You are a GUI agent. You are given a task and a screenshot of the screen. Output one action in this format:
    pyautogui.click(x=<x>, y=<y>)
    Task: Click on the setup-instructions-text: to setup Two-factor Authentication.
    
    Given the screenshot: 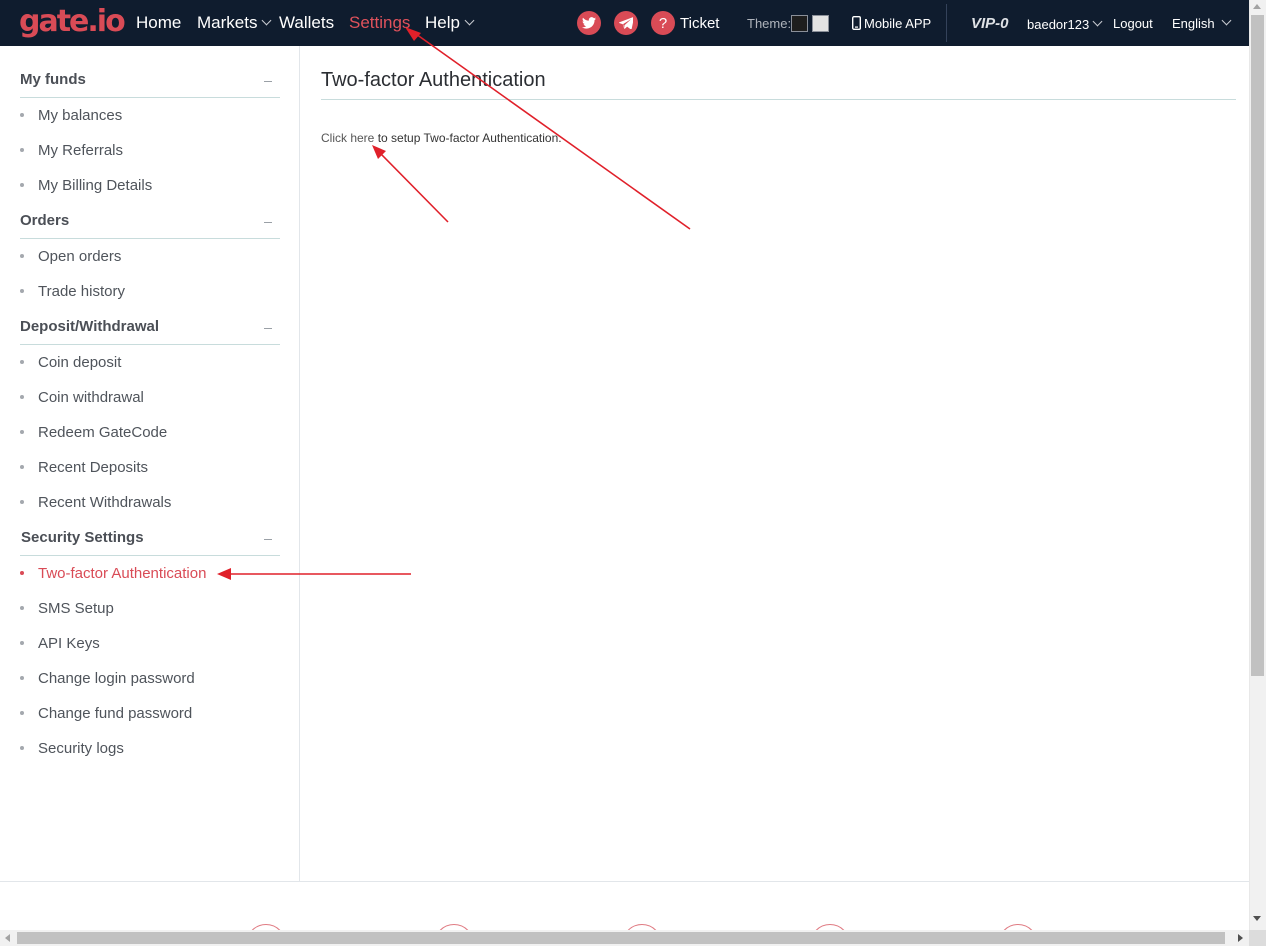 What is the action you would take?
    pyautogui.click(x=468, y=138)
    